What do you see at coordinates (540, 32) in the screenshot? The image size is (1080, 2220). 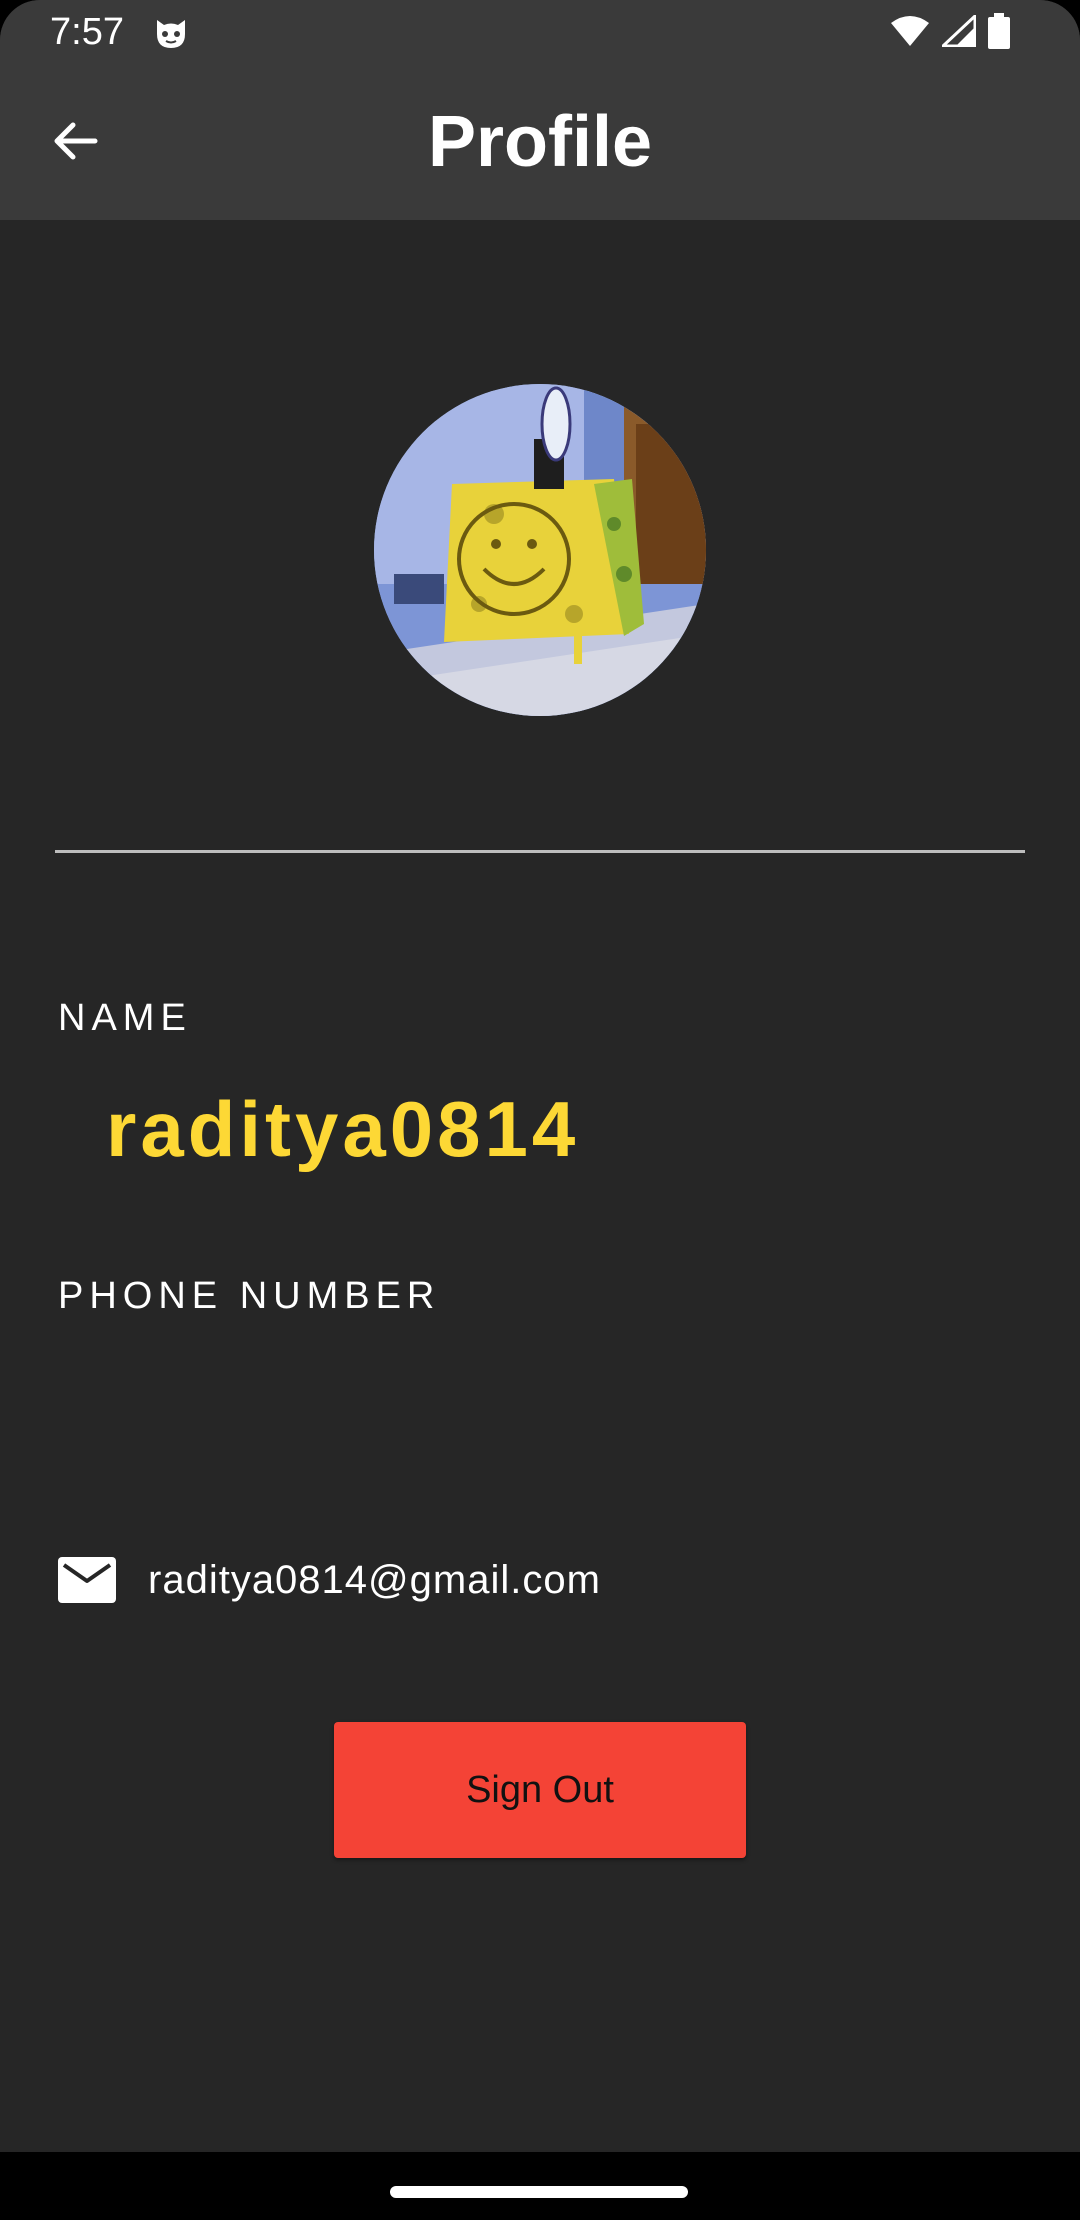 I see `status-bar: 7:57` at bounding box center [540, 32].